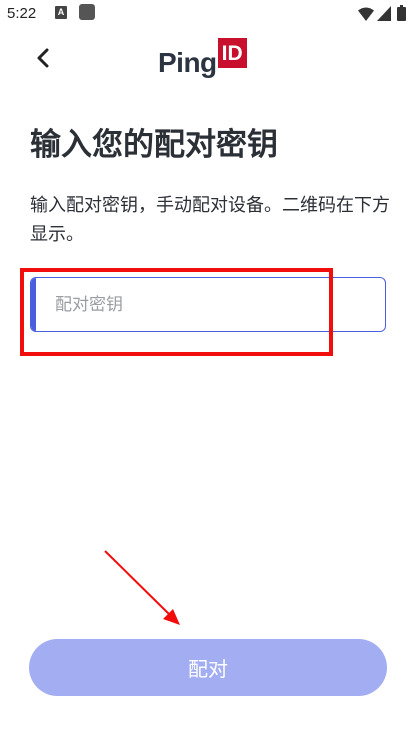 The image size is (417, 743). I want to click on back-button, so click(44, 58).